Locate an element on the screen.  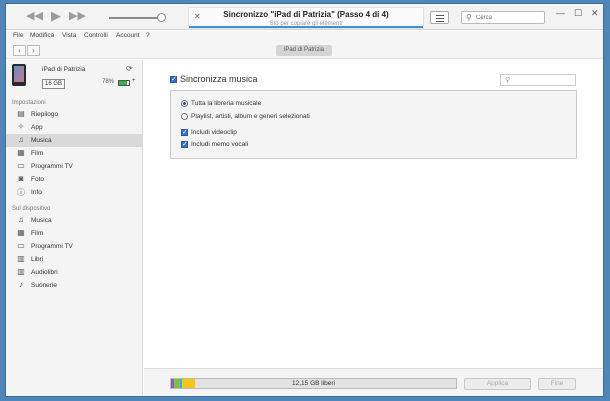
sync-icon: ⟳ is located at coordinates (129, 68).